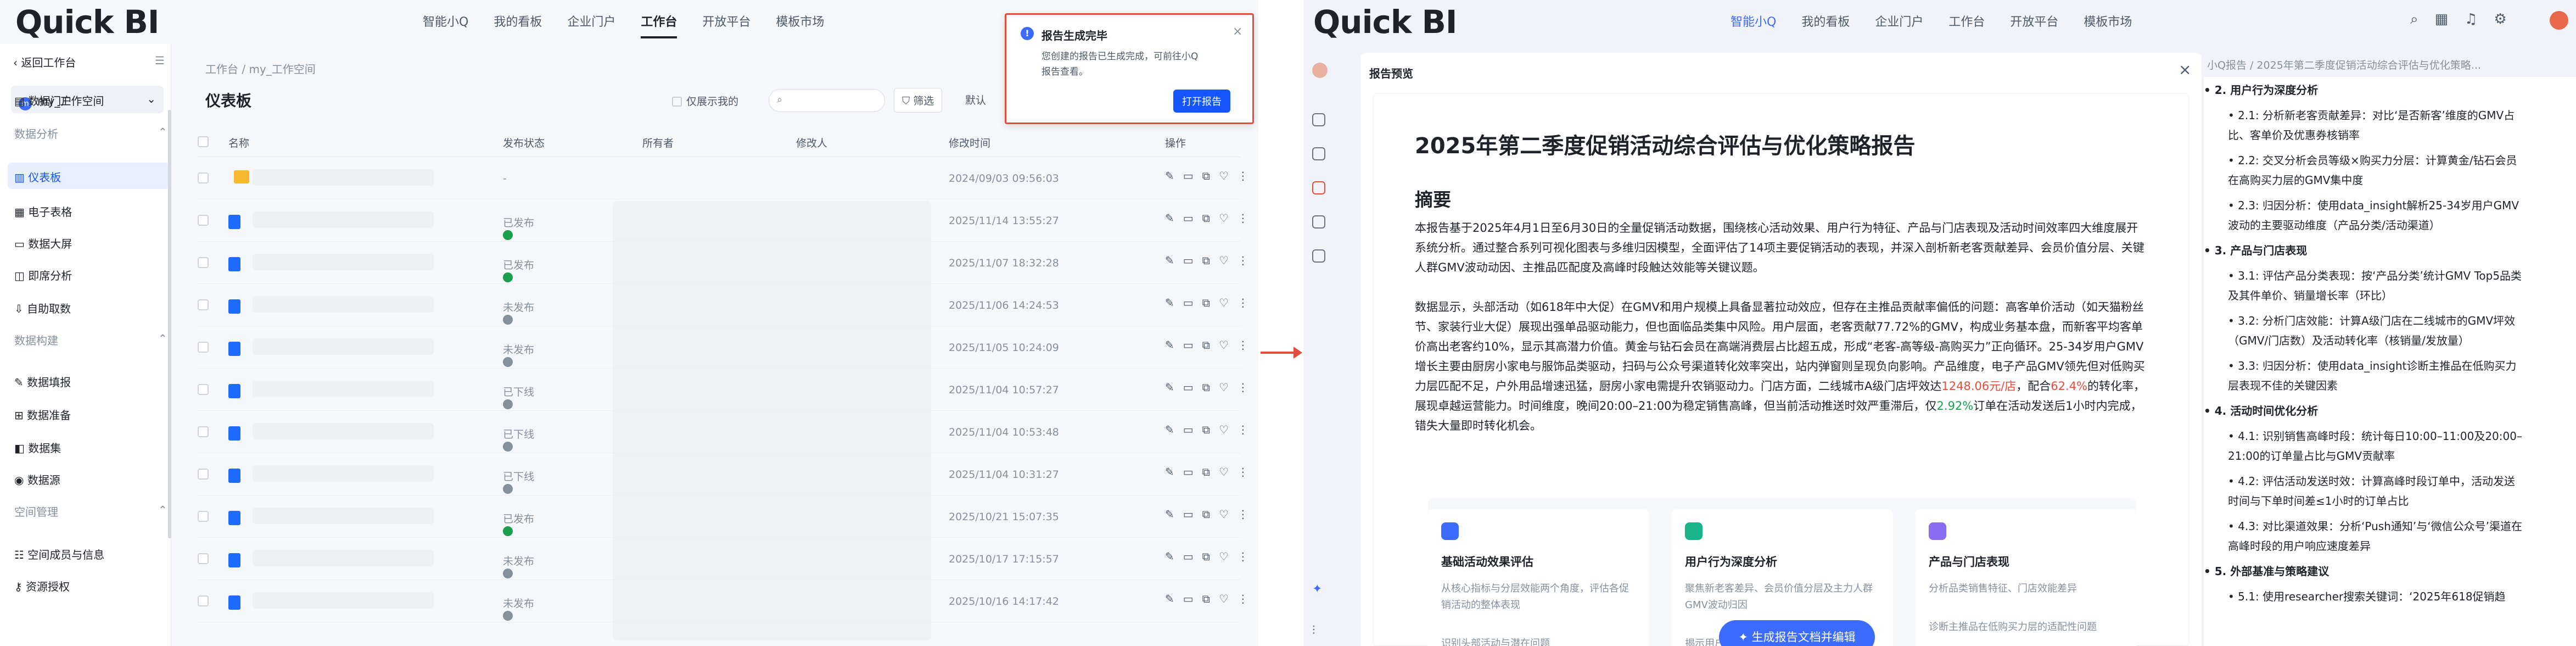 Image resolution: width=2576 pixels, height=646 pixels. I want to click on assistant-avatar-icon, so click(1320, 70).